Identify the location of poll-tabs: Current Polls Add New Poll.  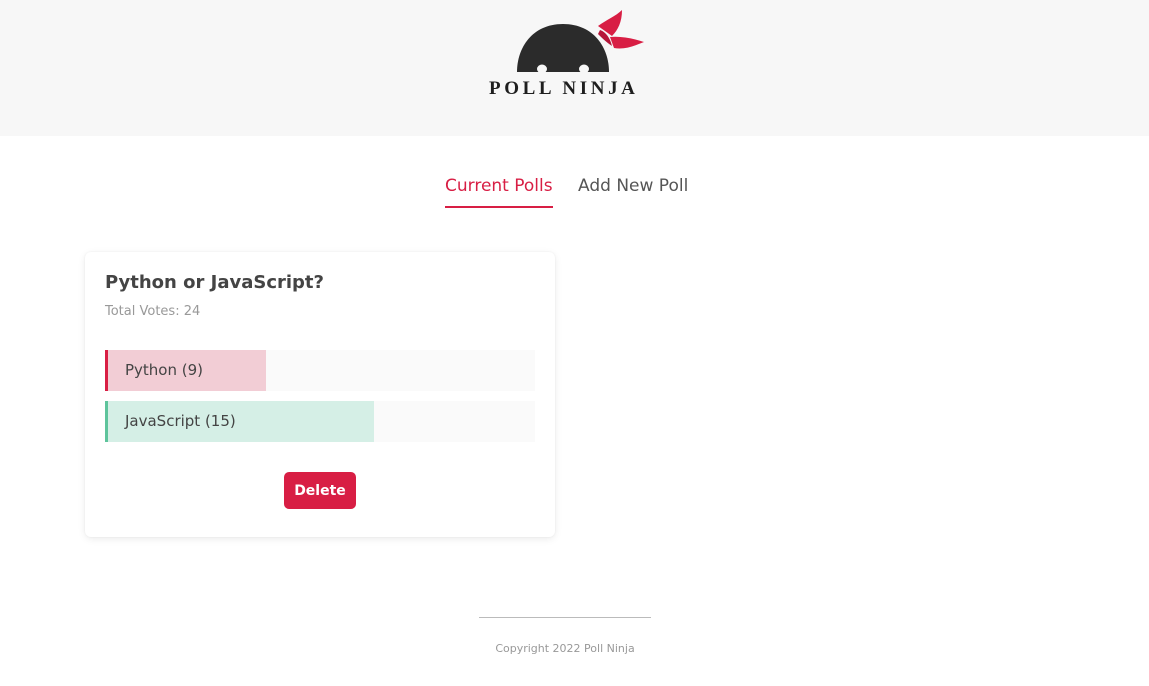
(574, 196).